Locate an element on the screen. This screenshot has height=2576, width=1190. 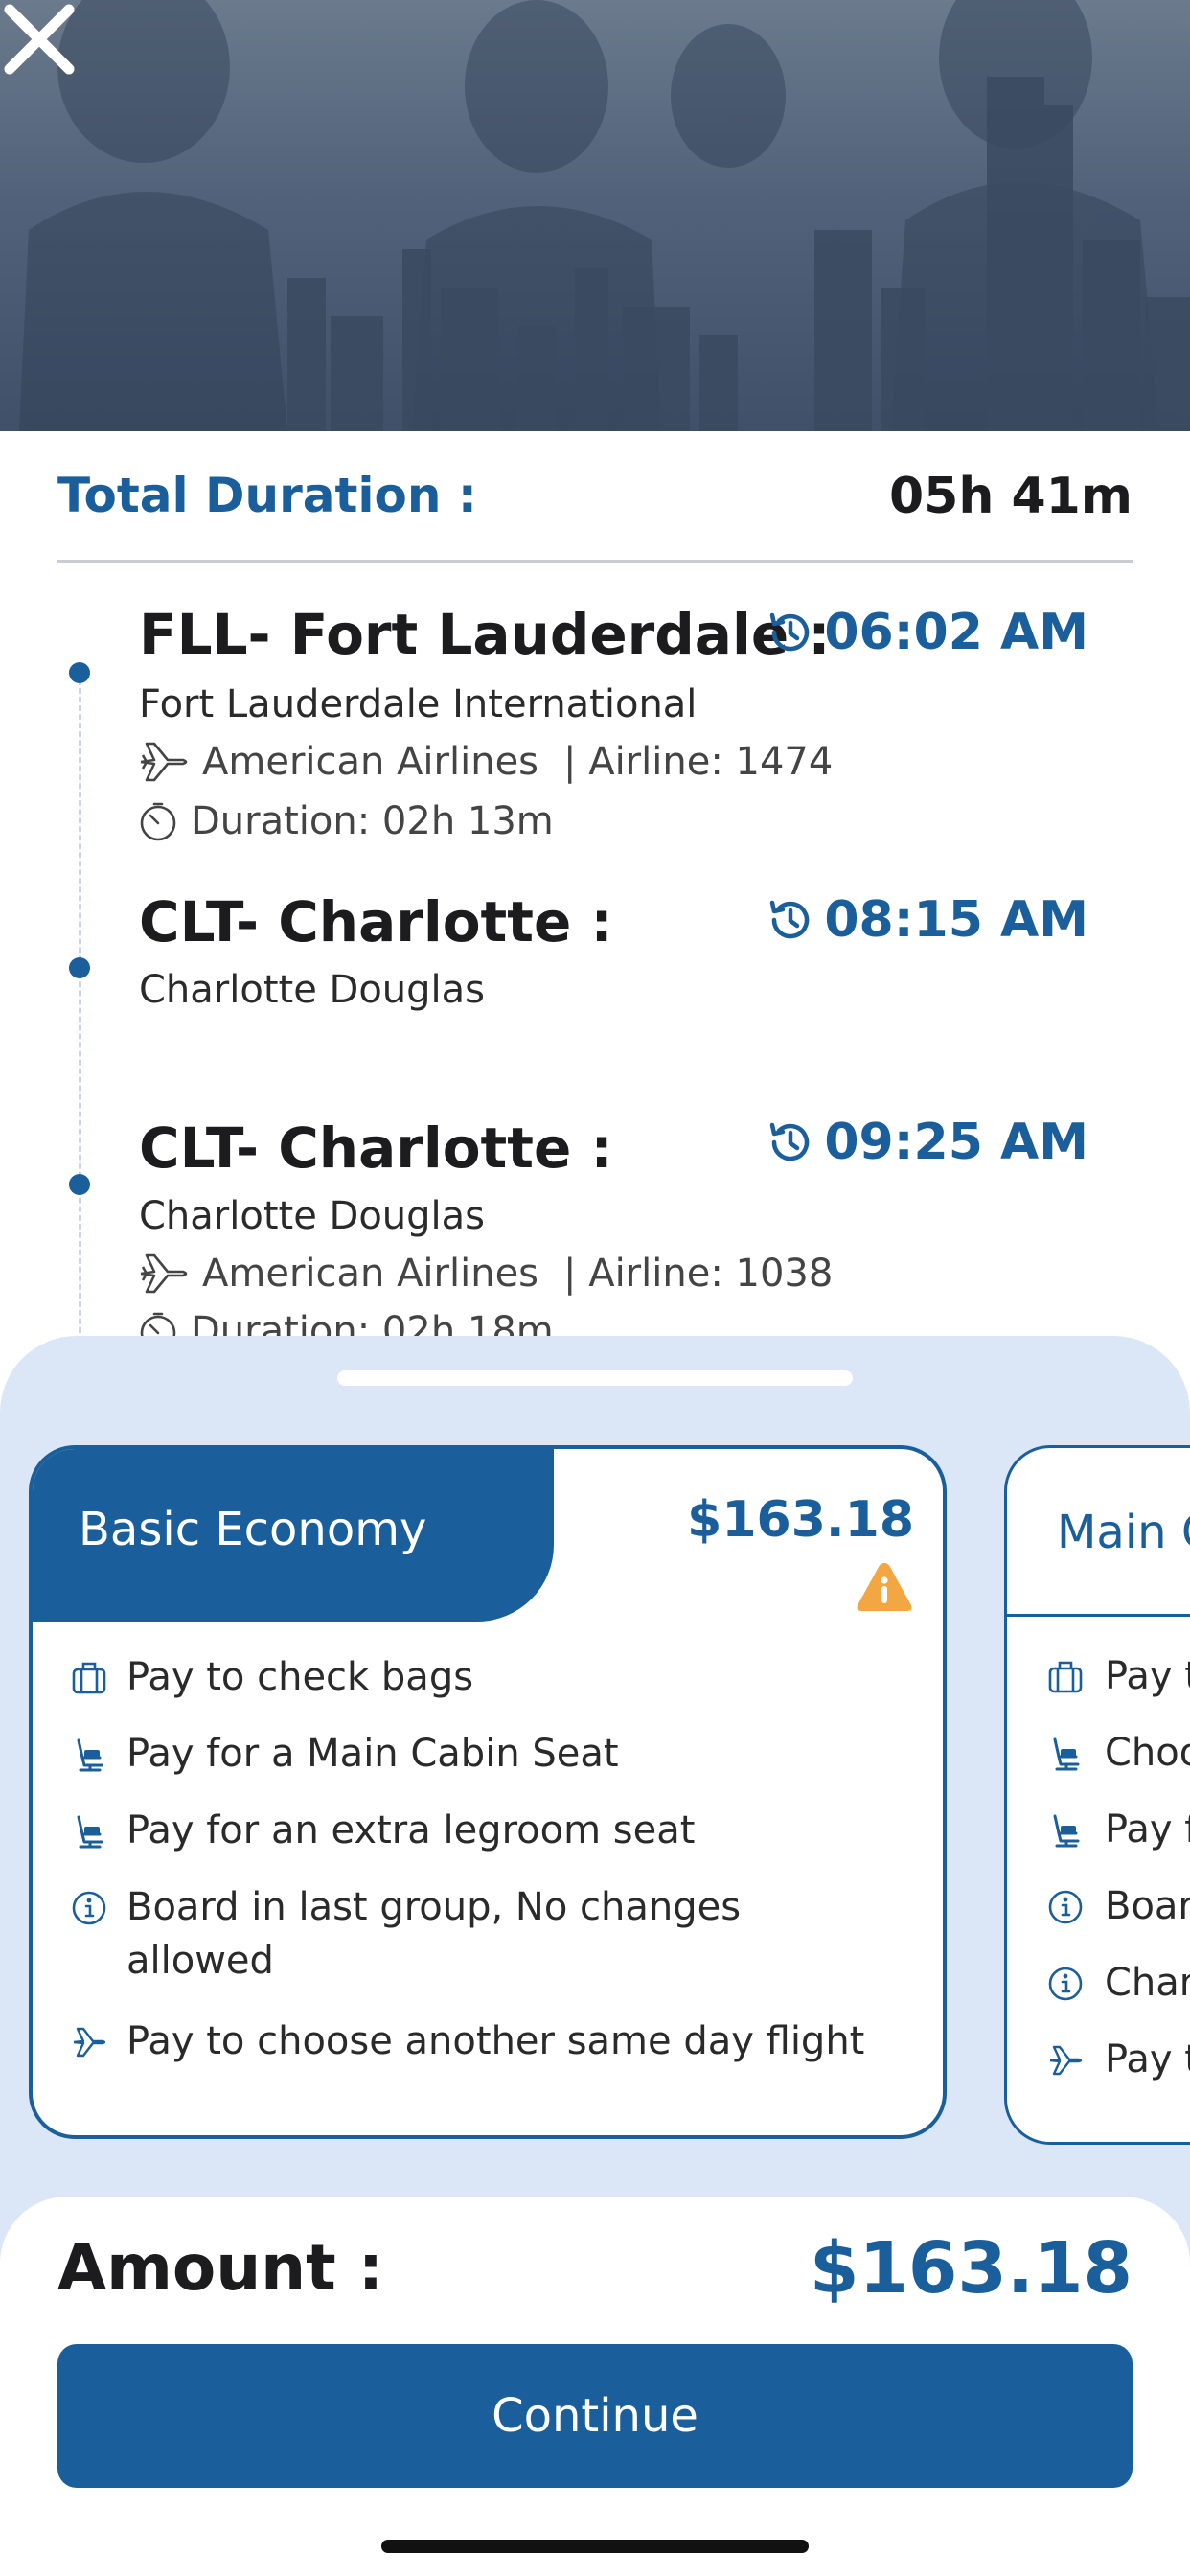
fare-name: Basic Economy is located at coordinates (253, 1529).